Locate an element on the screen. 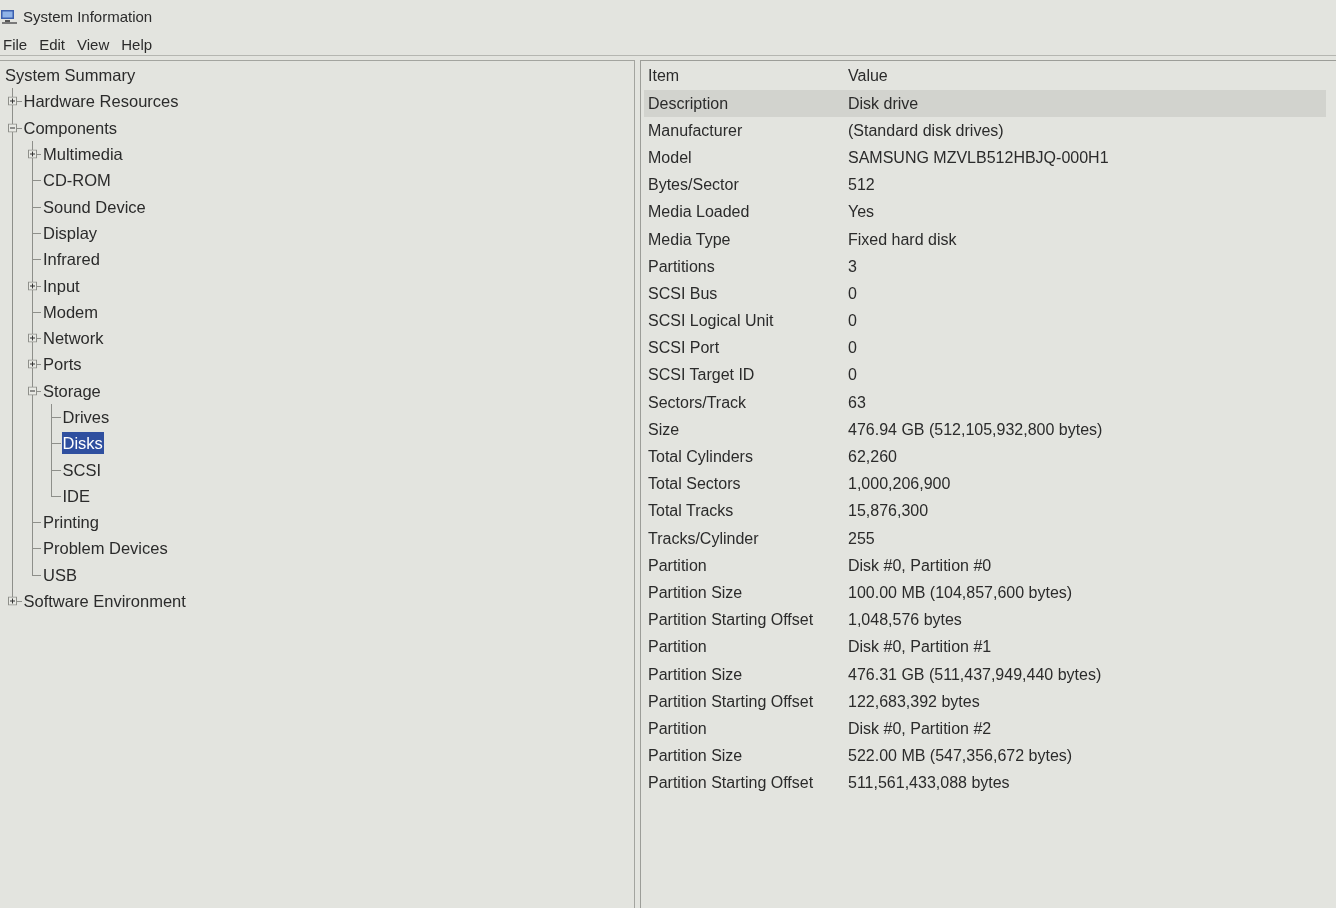  tree-item: Infrared is located at coordinates (71, 259).